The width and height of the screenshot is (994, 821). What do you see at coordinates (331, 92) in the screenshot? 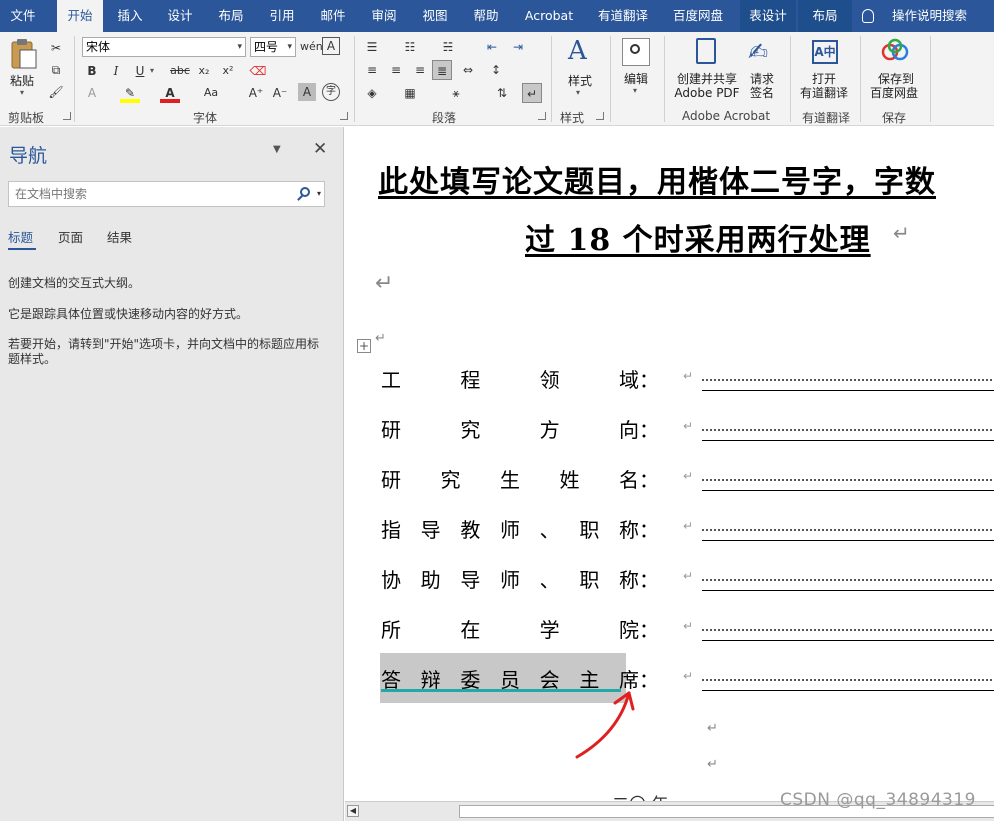
I see `enclose-characters-icon: 字` at bounding box center [331, 92].